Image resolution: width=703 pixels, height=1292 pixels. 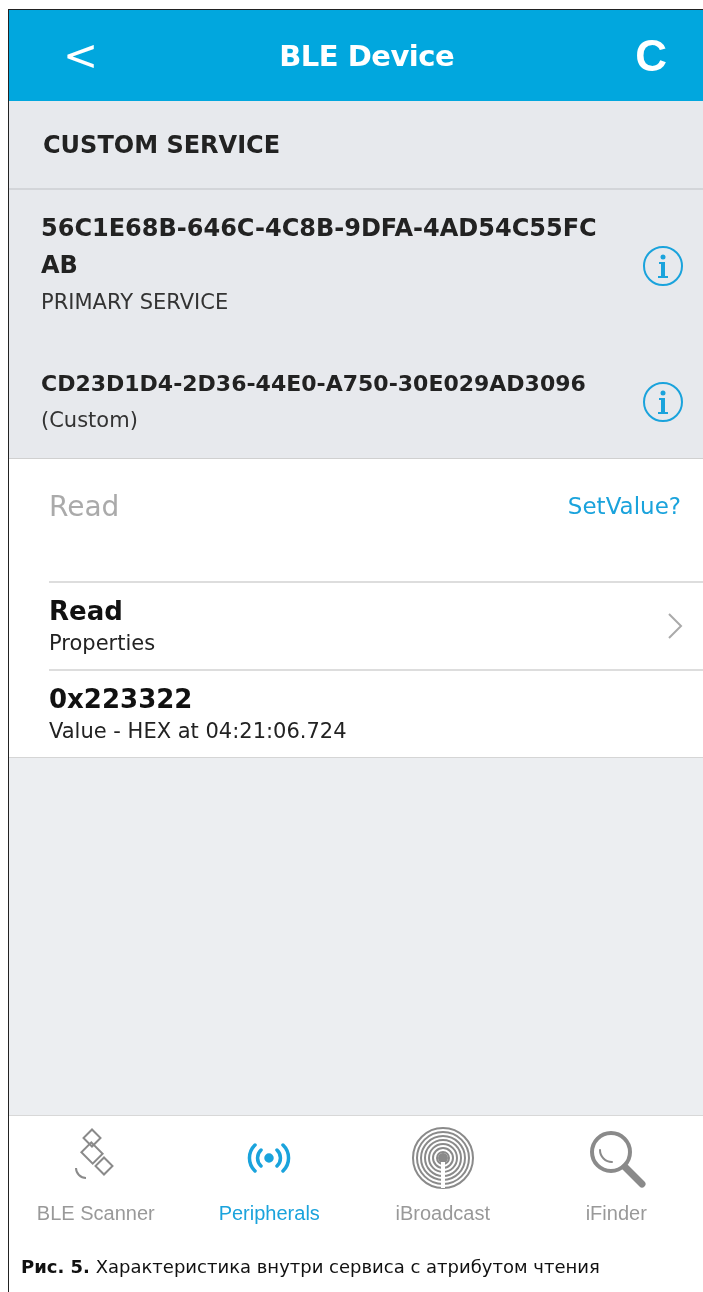 What do you see at coordinates (96, 1178) in the screenshot?
I see `tab: BLE Scanner` at bounding box center [96, 1178].